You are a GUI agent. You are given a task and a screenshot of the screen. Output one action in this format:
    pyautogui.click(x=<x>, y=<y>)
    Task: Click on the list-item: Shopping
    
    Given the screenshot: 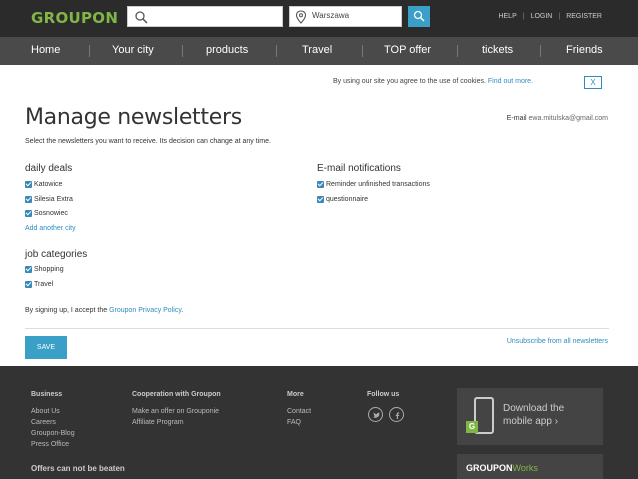 What is the action you would take?
    pyautogui.click(x=44, y=269)
    